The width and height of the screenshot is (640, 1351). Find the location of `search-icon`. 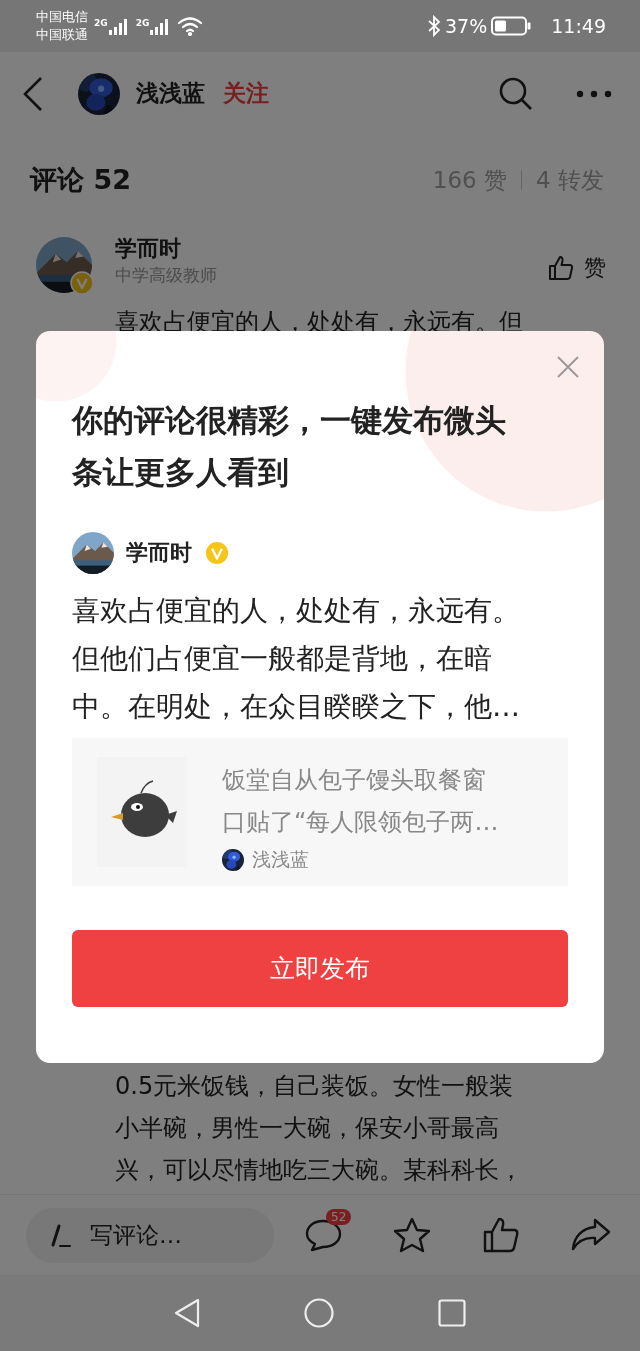

search-icon is located at coordinates (516, 93).